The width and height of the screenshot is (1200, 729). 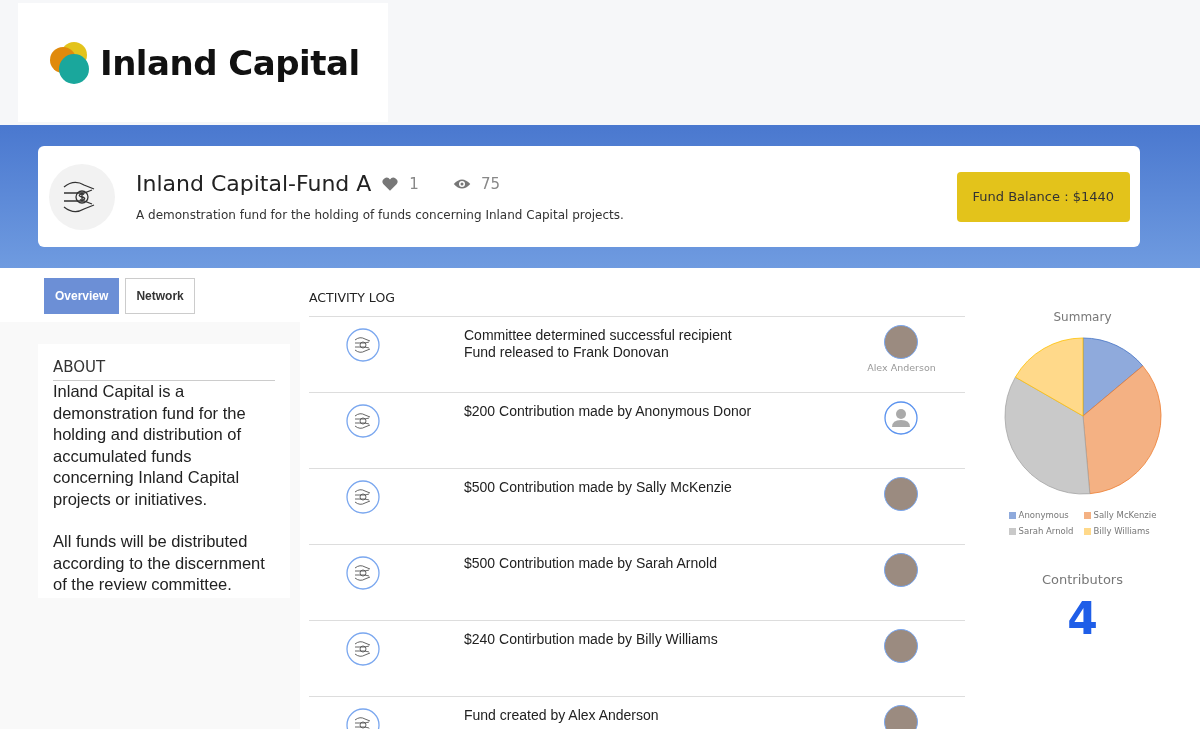 I want to click on avatar-name: Alex Anderson, so click(x=901, y=367).